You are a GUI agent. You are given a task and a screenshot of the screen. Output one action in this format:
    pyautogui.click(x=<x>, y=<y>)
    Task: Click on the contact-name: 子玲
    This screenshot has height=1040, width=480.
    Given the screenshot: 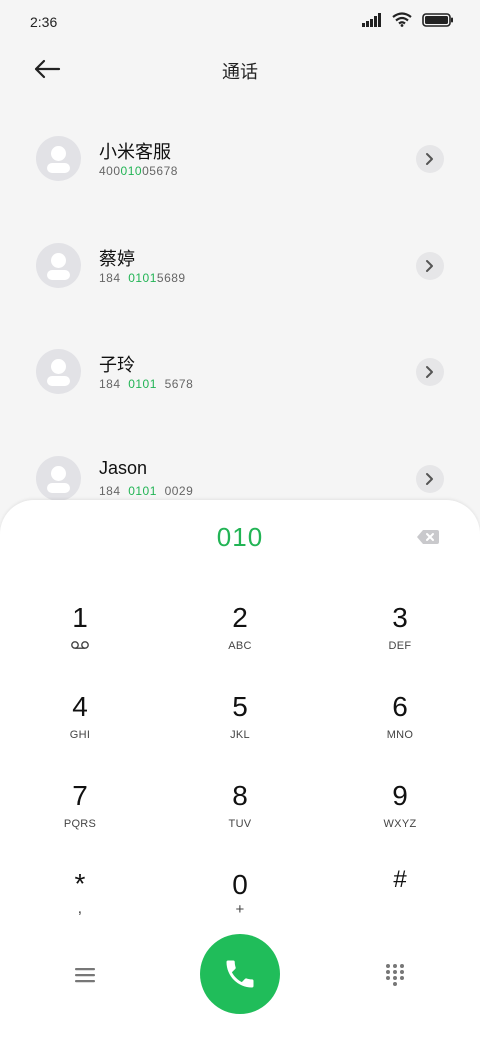 What is the action you would take?
    pyautogui.click(x=117, y=365)
    